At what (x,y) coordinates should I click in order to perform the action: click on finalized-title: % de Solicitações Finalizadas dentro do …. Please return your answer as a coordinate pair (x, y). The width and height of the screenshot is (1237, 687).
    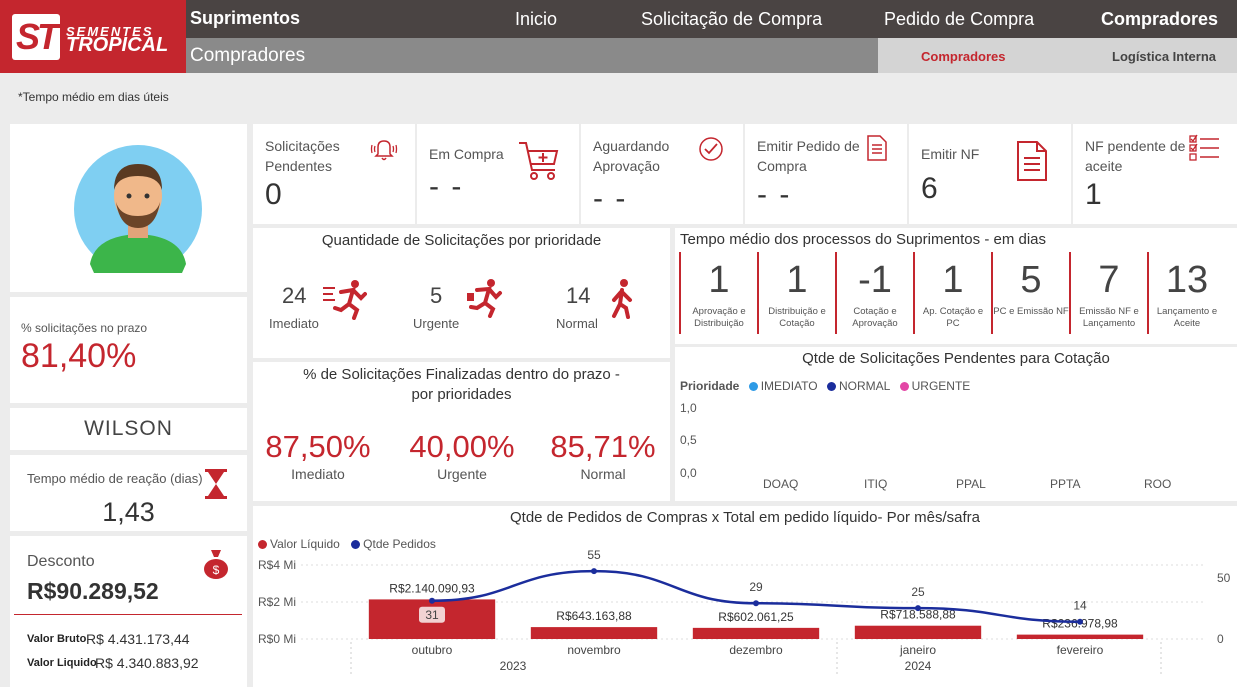
    Looking at the image, I should click on (461, 384).